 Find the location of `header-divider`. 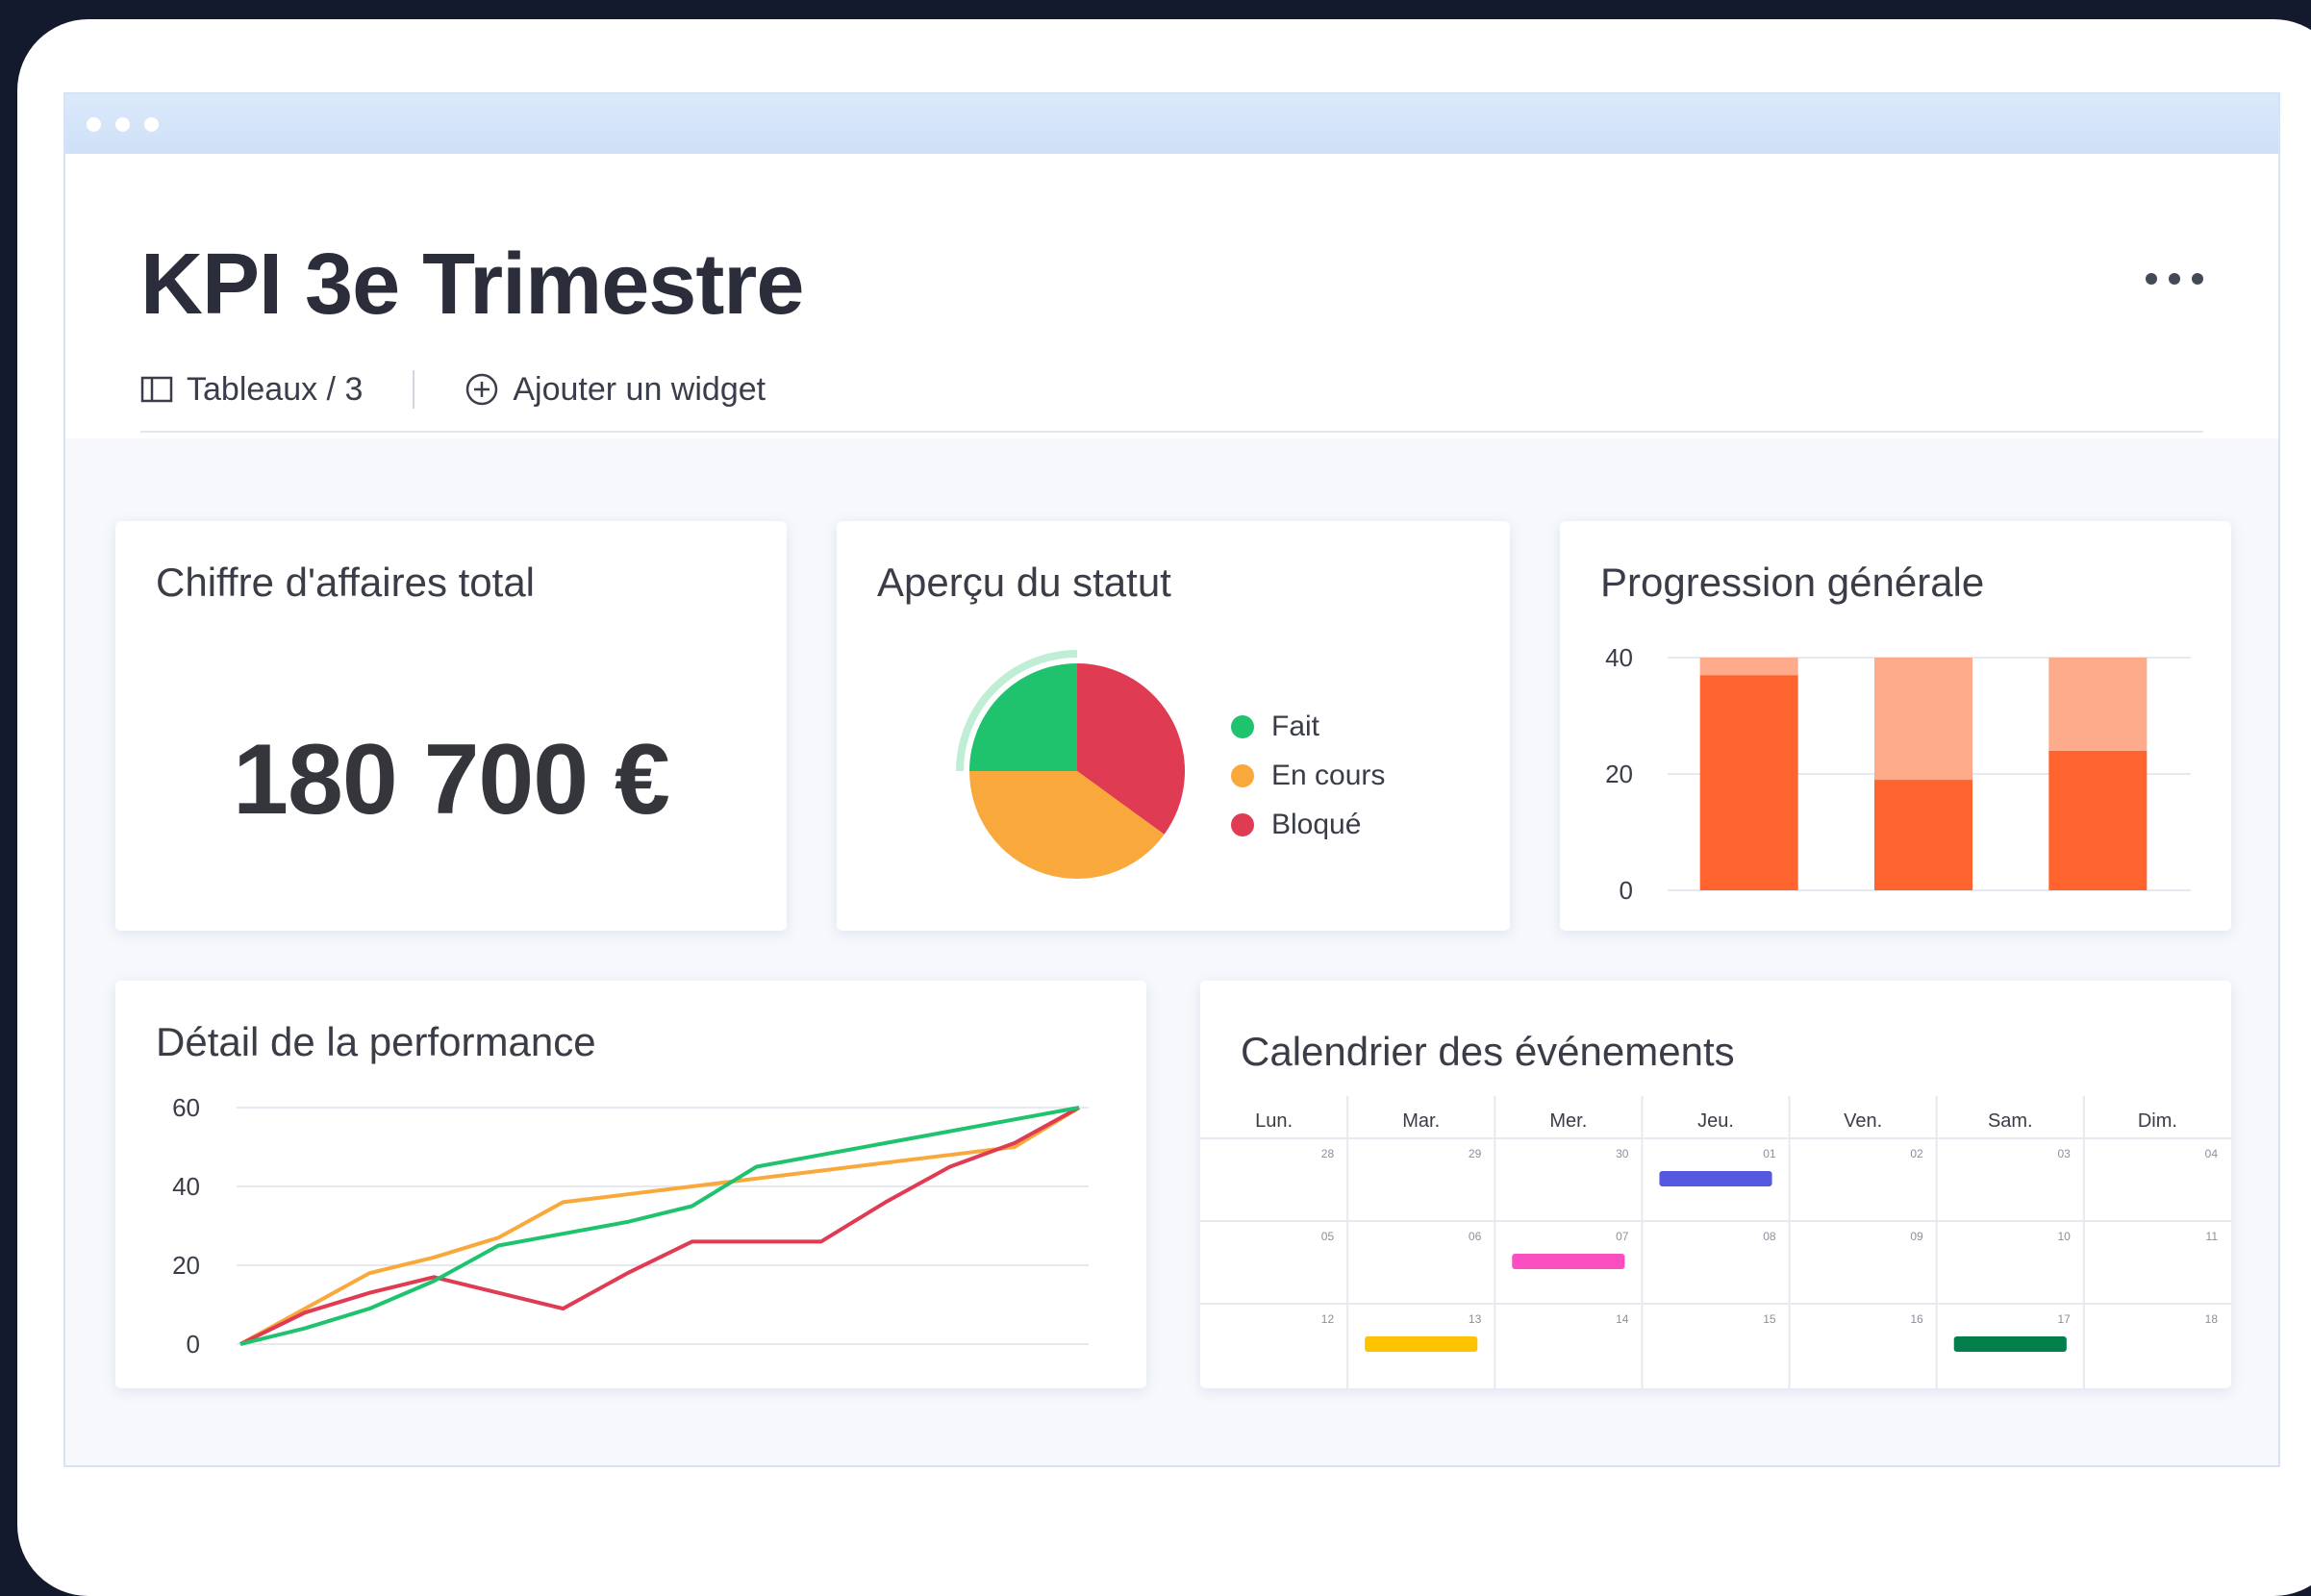

header-divider is located at coordinates (1172, 432).